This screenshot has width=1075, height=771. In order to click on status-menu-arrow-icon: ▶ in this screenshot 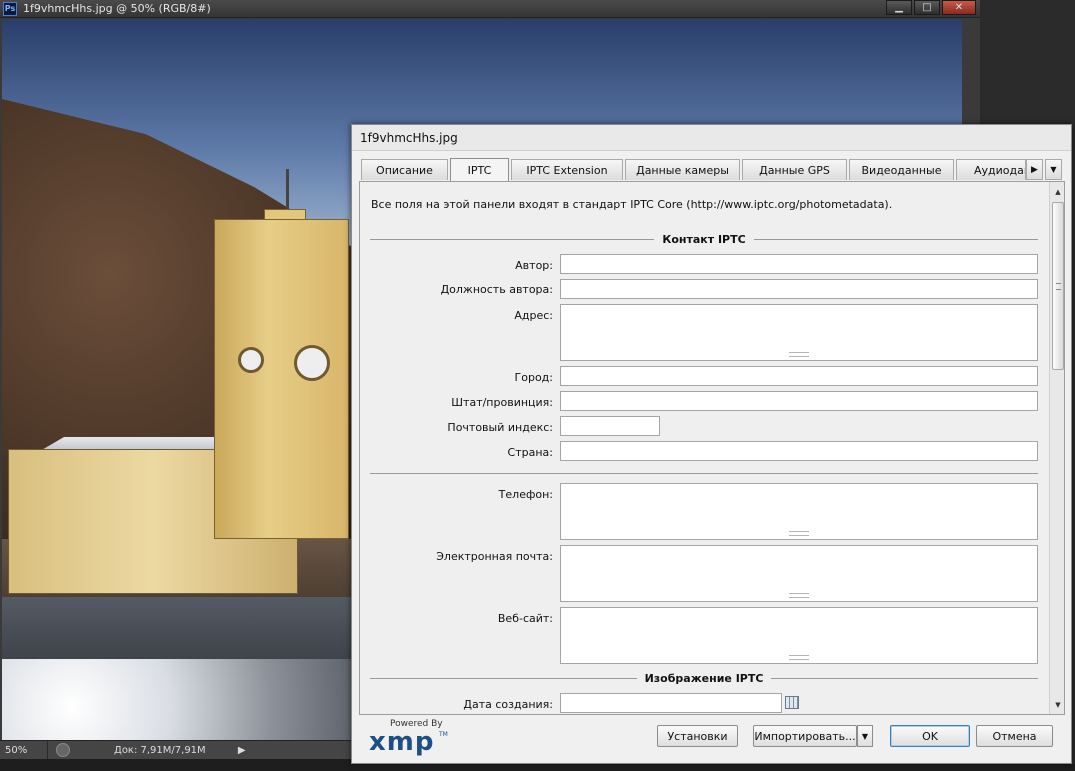, I will do `click(242, 750)`.